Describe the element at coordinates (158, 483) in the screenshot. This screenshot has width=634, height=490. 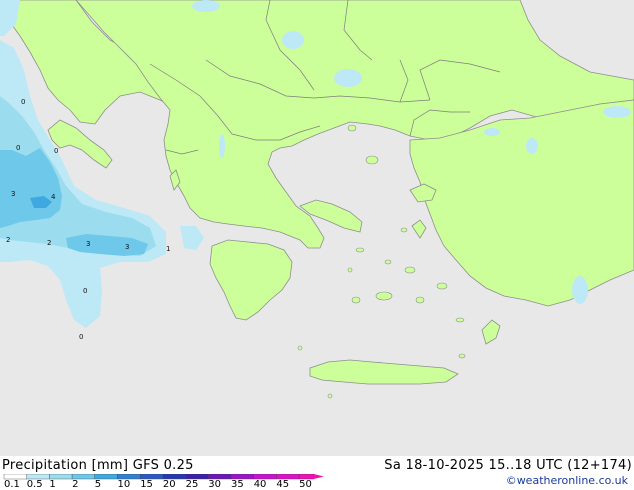
I see `legend-ticks: 0.1 0.5 1 2 5 10 15 20 25 30 35 40 45 50` at that location.